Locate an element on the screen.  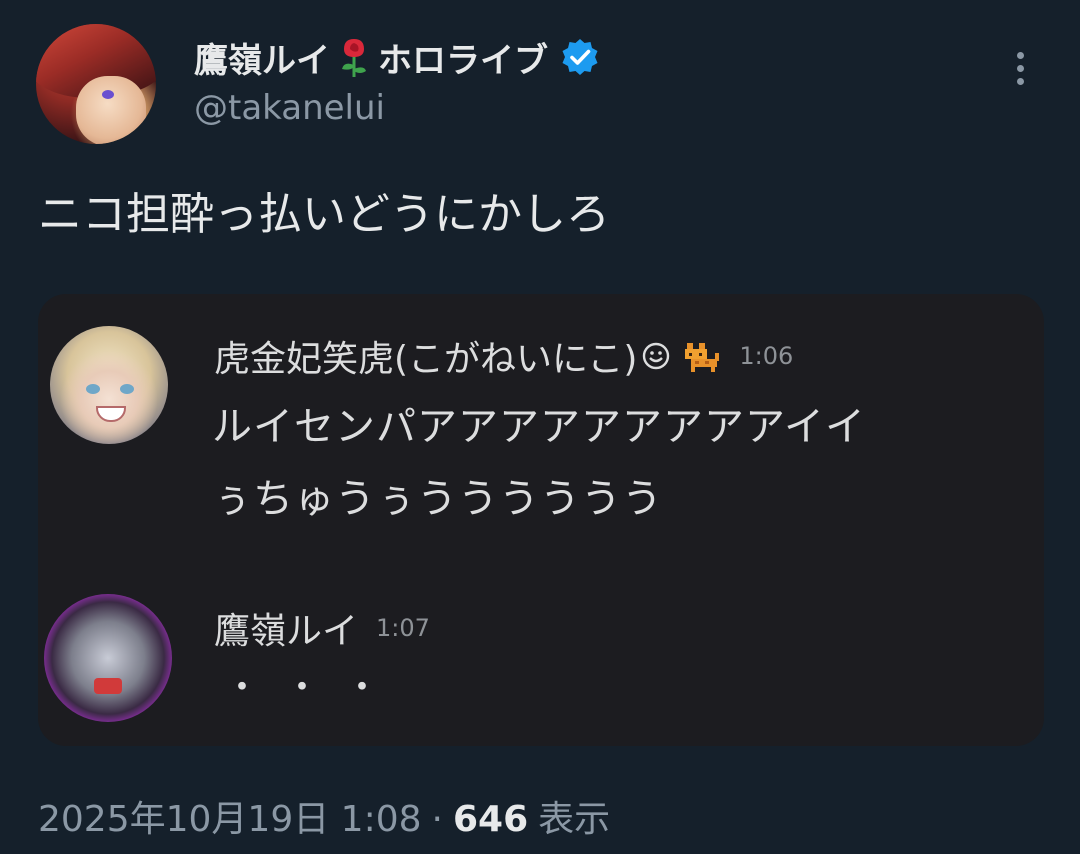
message-author: 鷹嶺ルイ 1:07 is located at coordinates (322, 628).